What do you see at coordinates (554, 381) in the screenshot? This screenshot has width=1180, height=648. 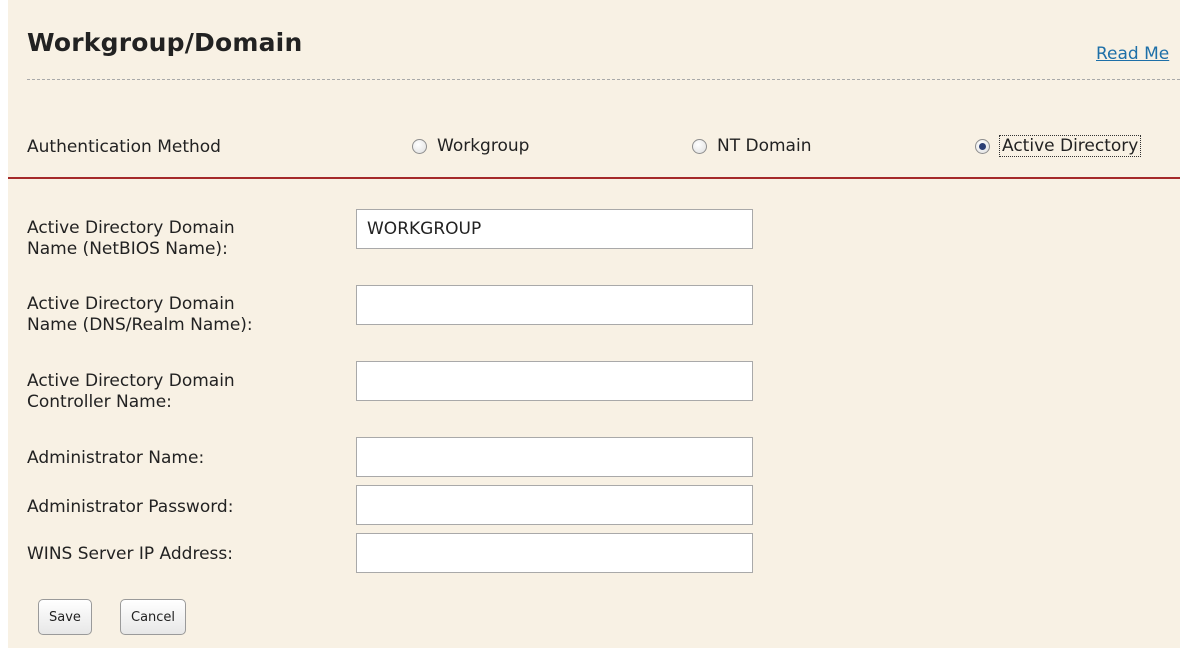 I see `domain-controller-input` at bounding box center [554, 381].